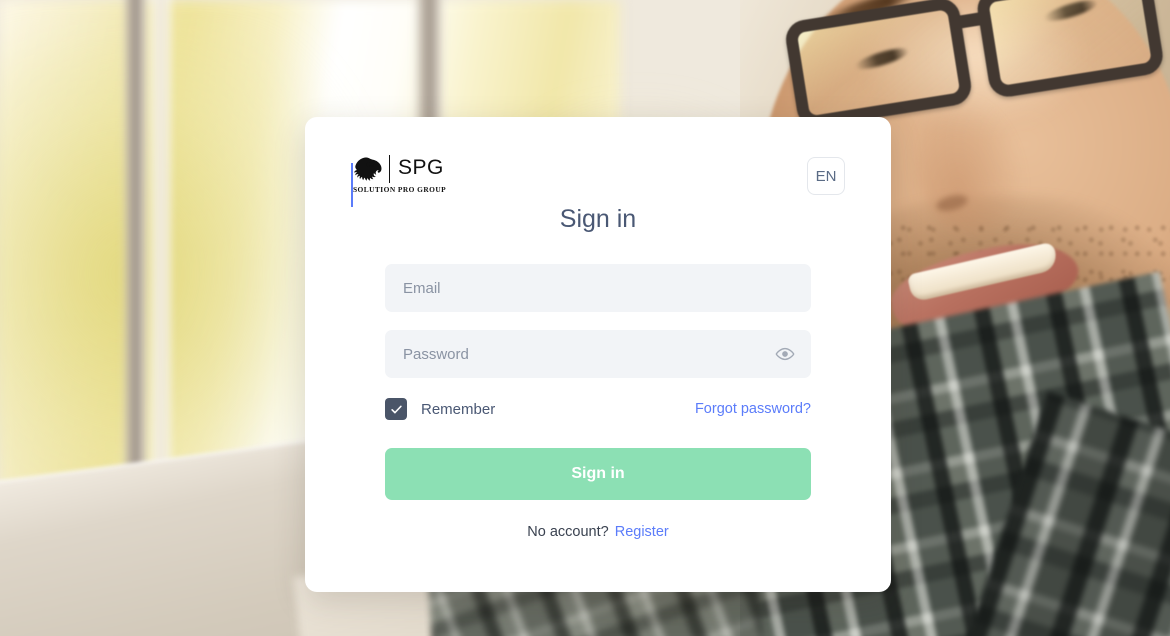  I want to click on remember-me-checkbox: Remember, so click(440, 409).